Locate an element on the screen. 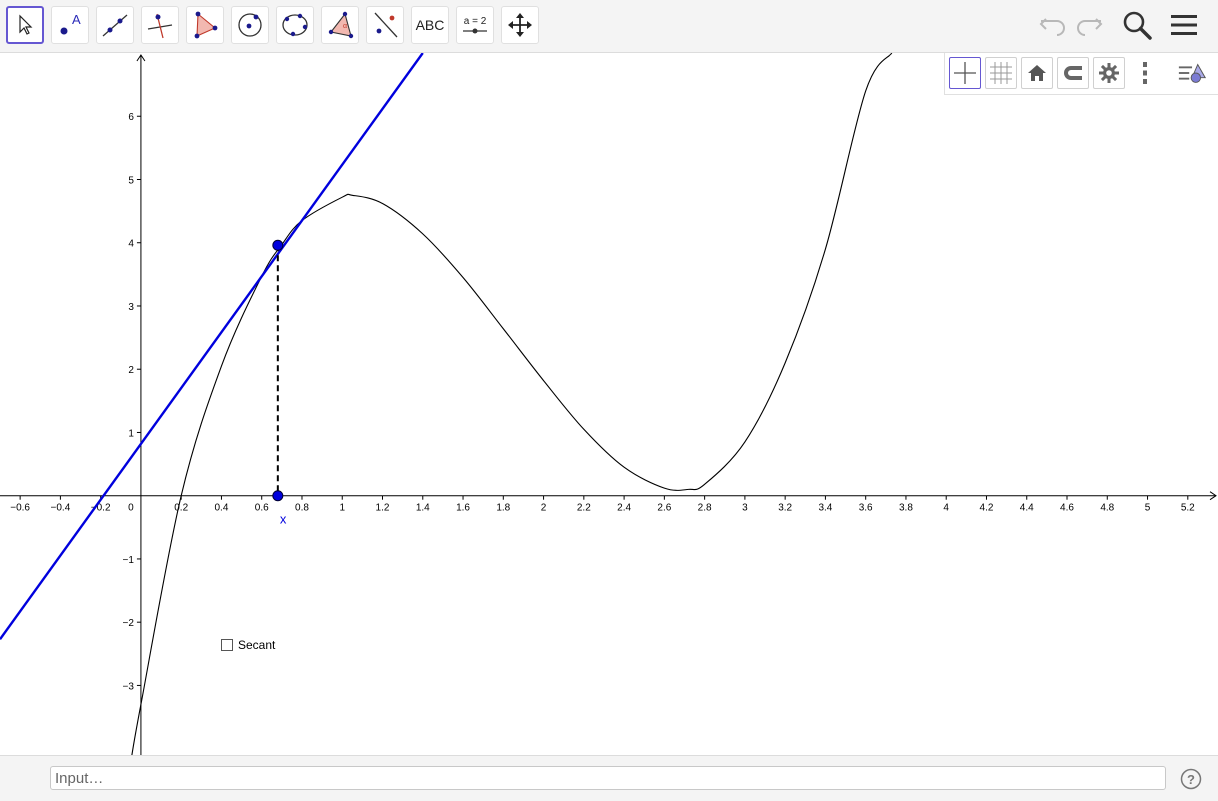 Image resolution: width=1218 pixels, height=801 pixels. move-arrows-icon is located at coordinates (520, 25).